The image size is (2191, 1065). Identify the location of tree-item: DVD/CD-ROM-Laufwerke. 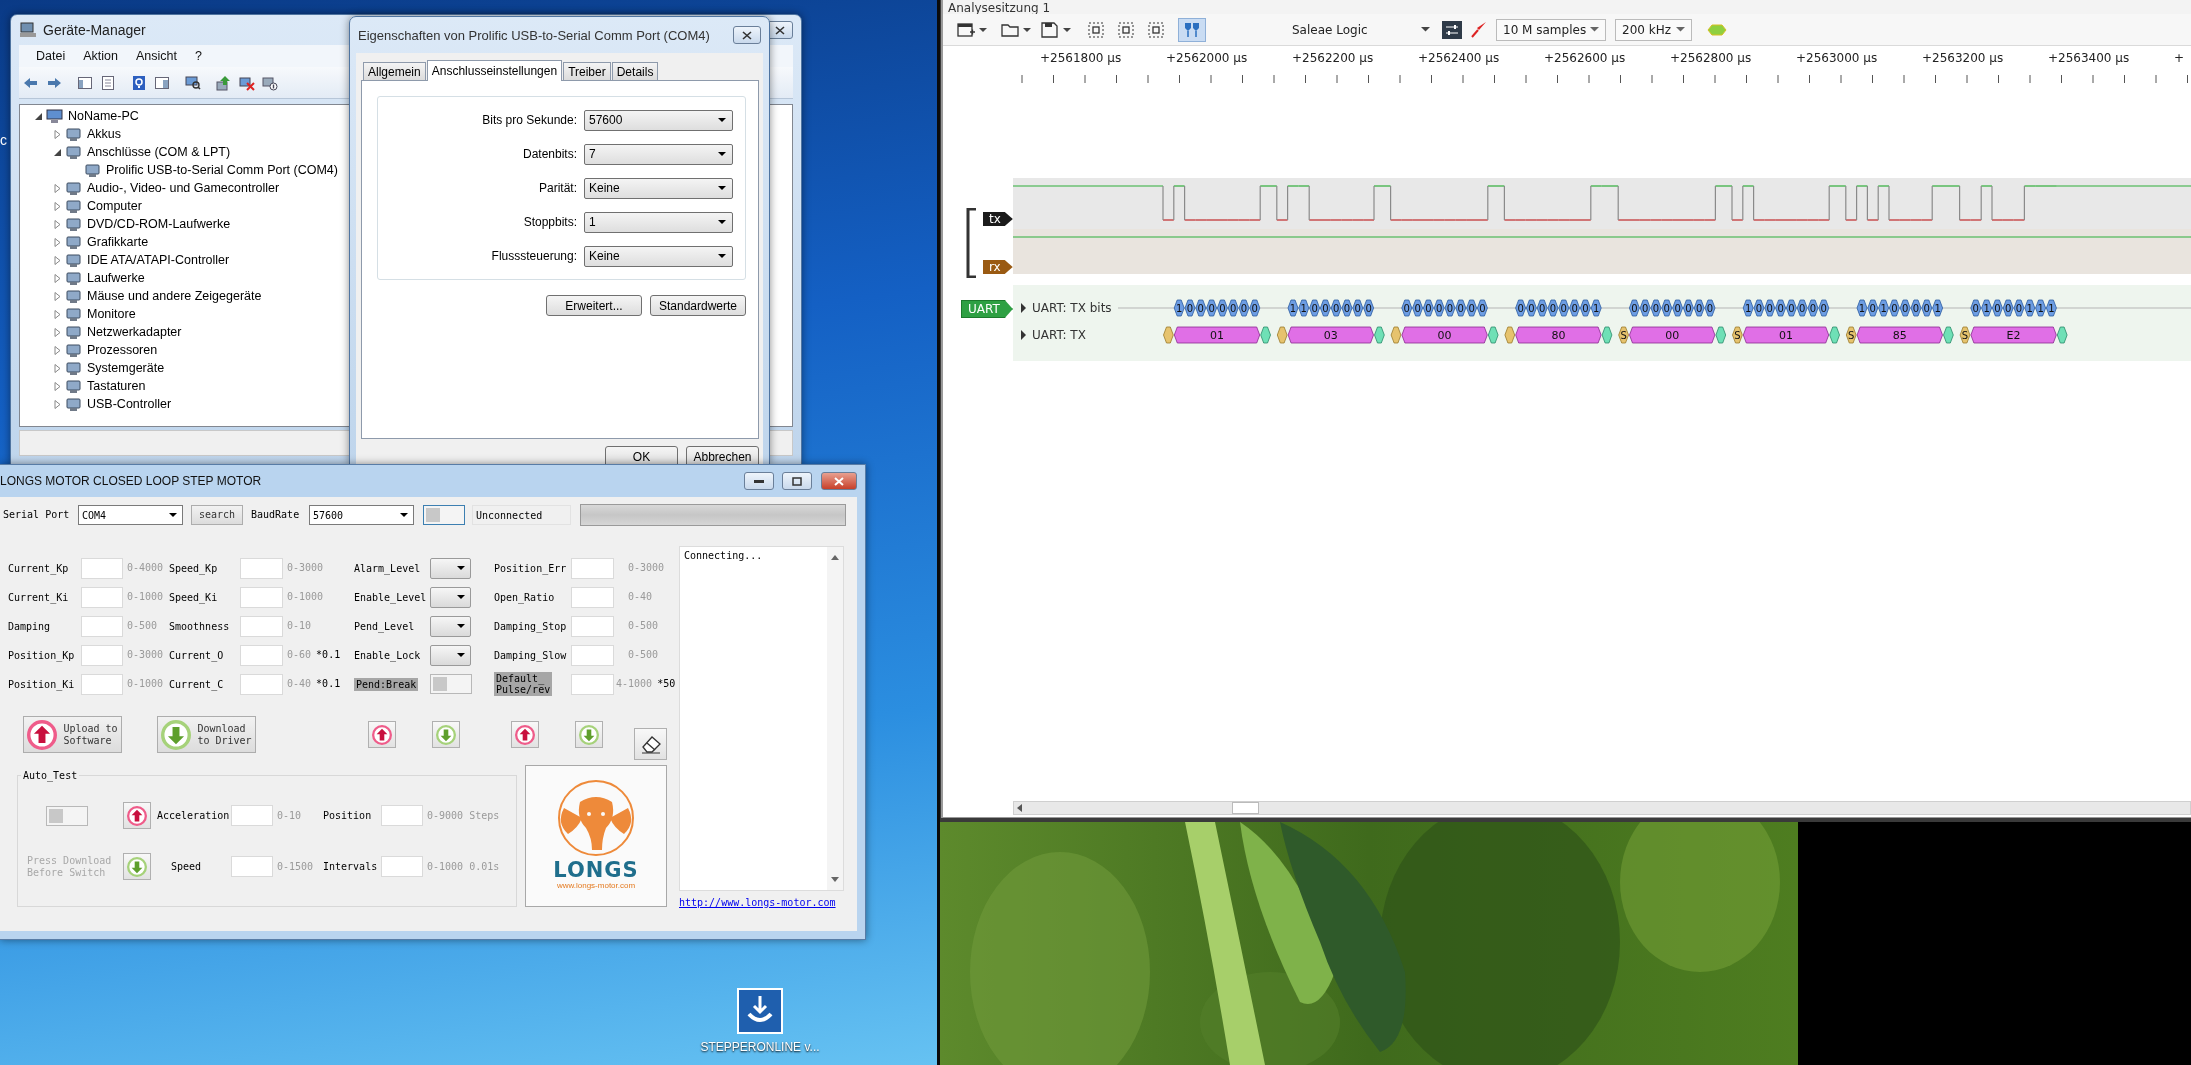
(159, 224).